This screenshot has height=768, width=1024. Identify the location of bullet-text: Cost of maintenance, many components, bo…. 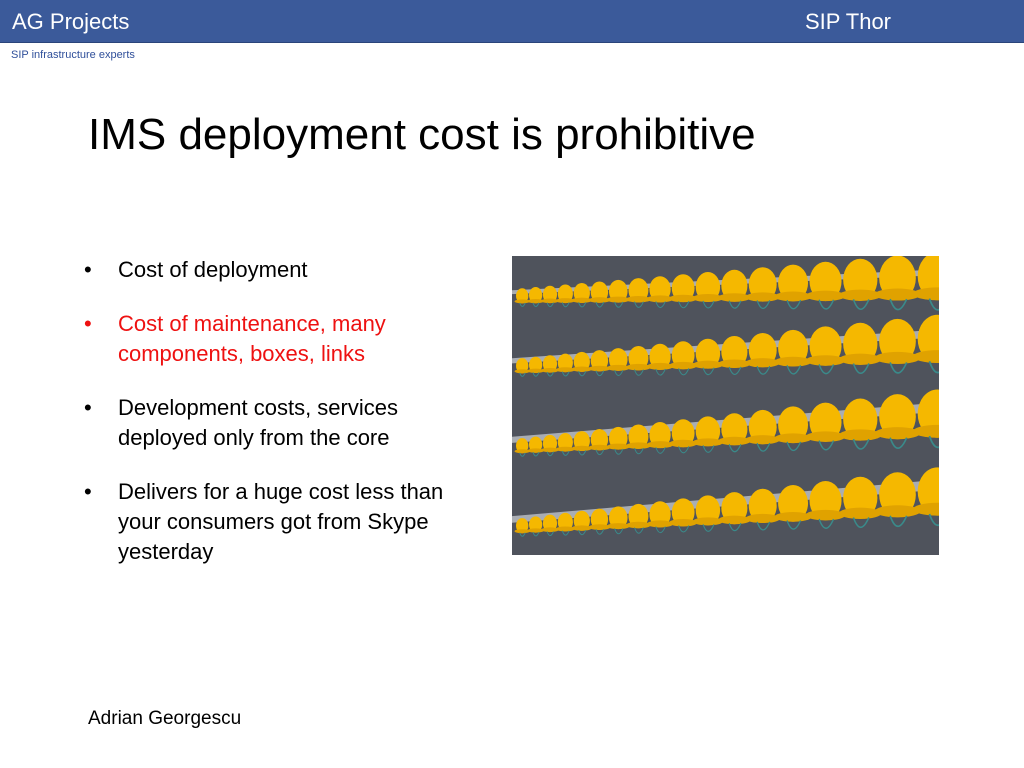
(252, 338).